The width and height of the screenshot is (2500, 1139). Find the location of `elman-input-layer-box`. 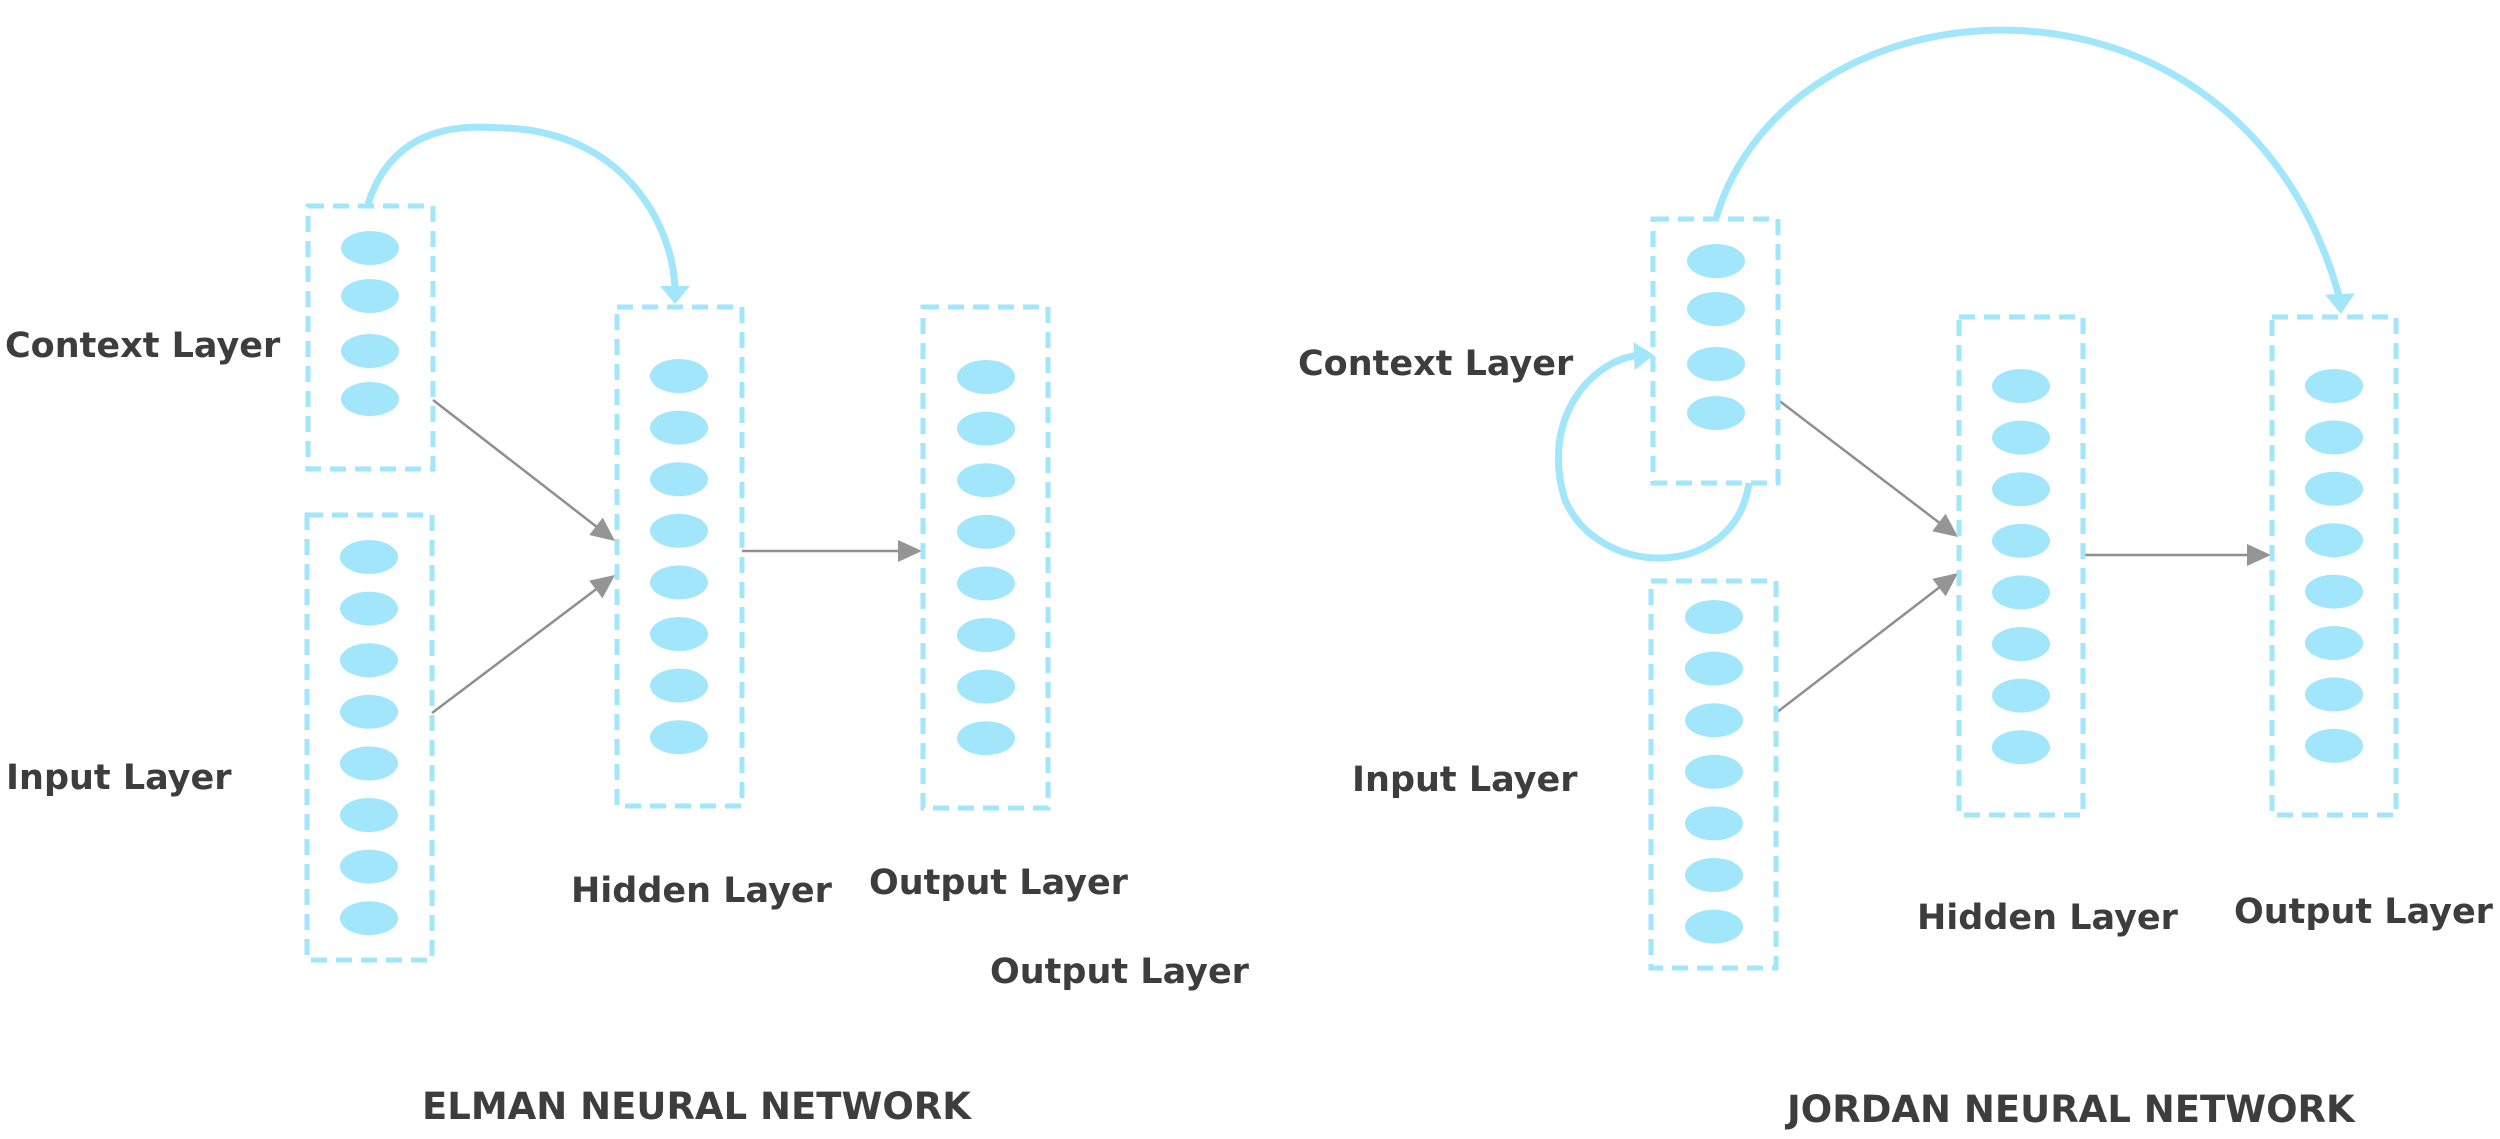

elman-input-layer-box is located at coordinates (369, 737).